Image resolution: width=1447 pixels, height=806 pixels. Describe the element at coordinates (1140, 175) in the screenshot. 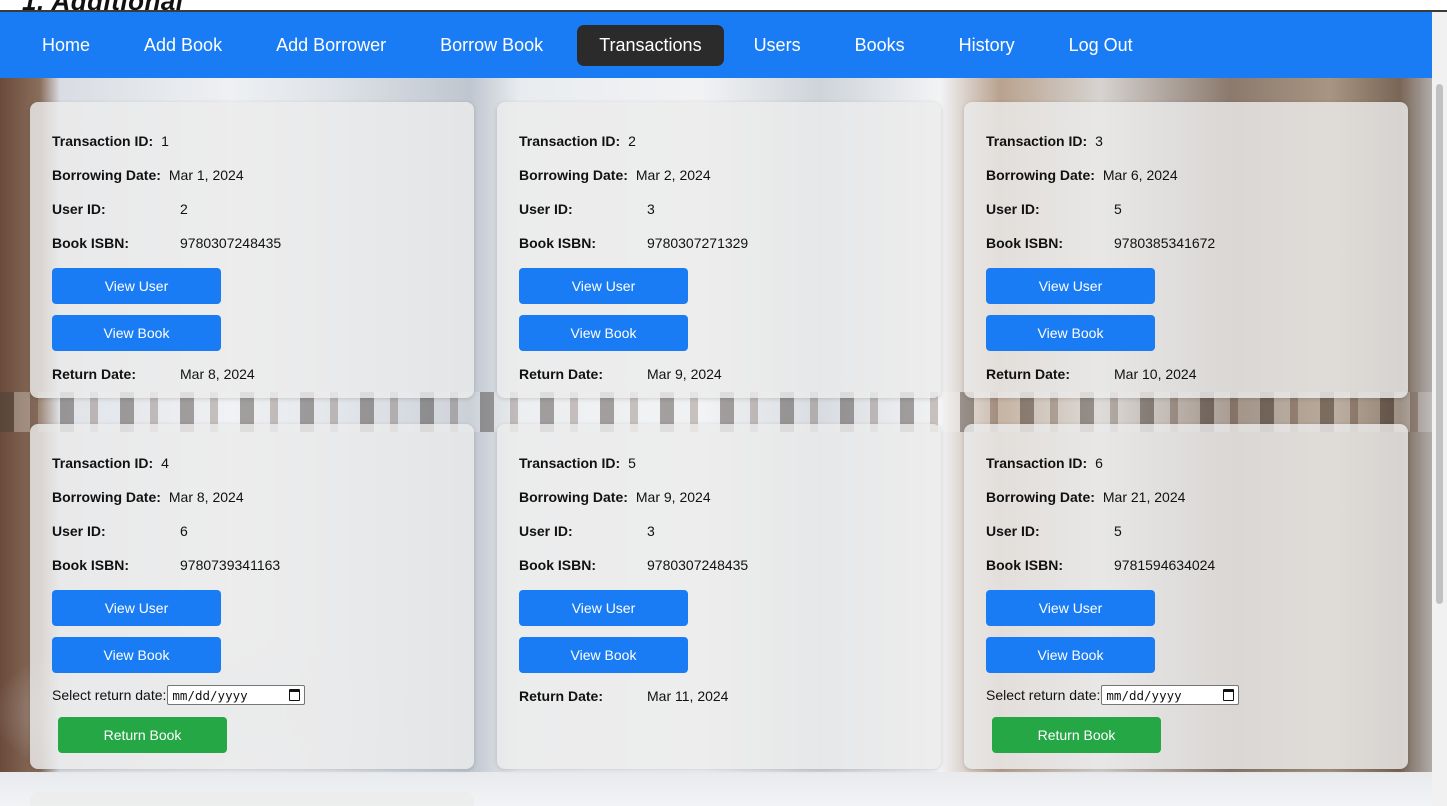

I see `borrowing-date-value: Mar 6, 2024` at that location.